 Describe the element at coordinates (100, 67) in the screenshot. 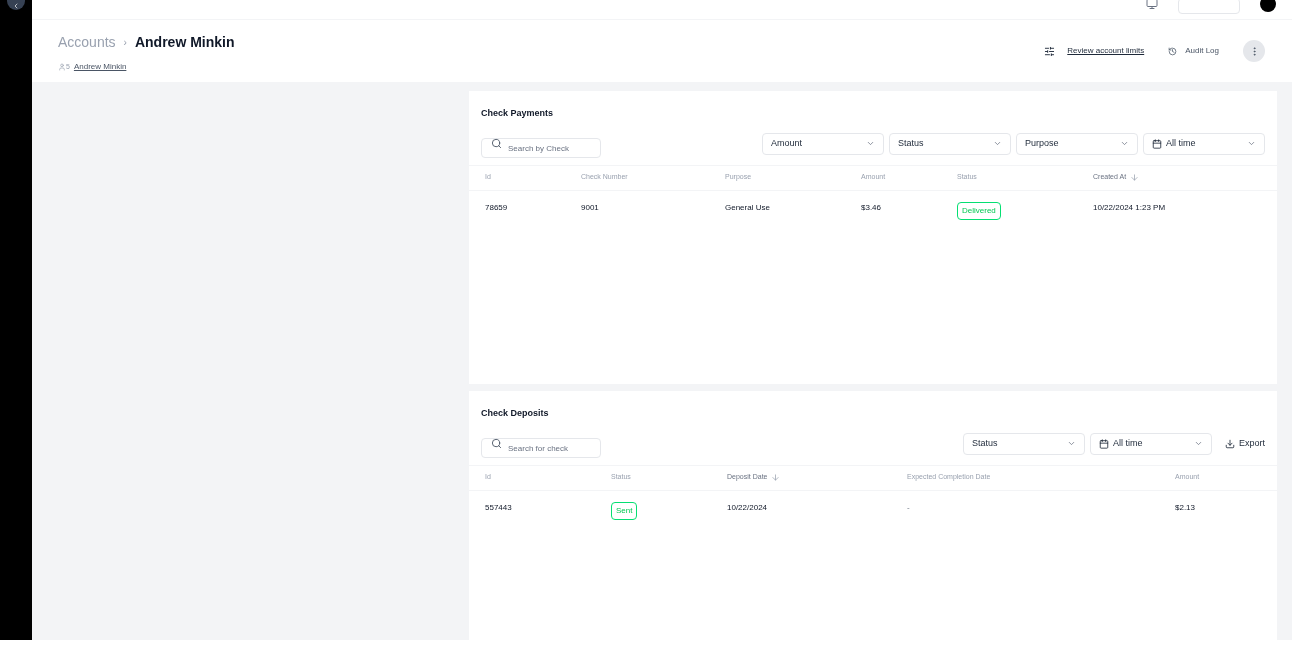

I see `customer-link: Andrew Minkin` at that location.